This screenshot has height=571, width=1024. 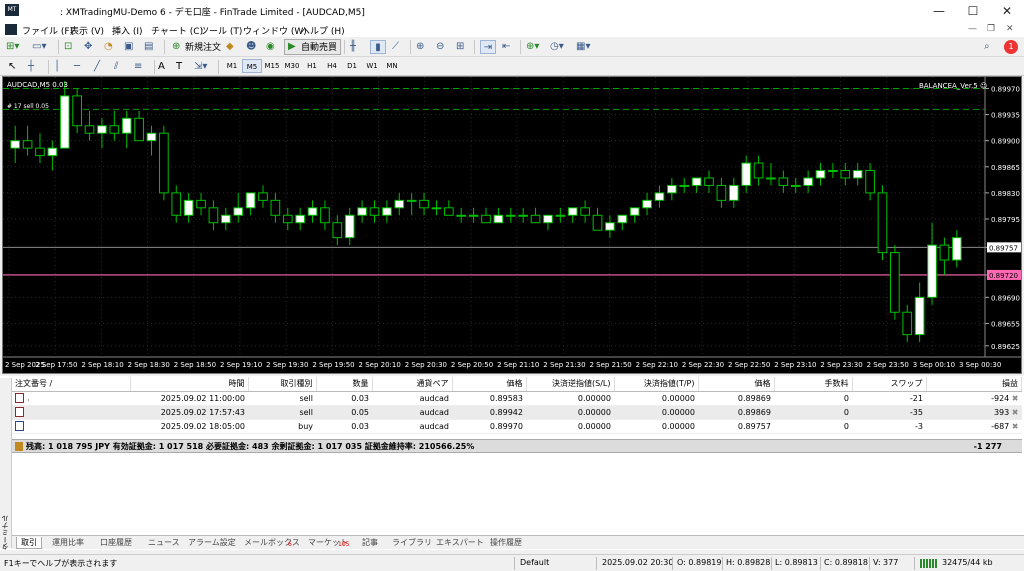 I want to click on col-commission: 手数料, so click(x=813, y=384).